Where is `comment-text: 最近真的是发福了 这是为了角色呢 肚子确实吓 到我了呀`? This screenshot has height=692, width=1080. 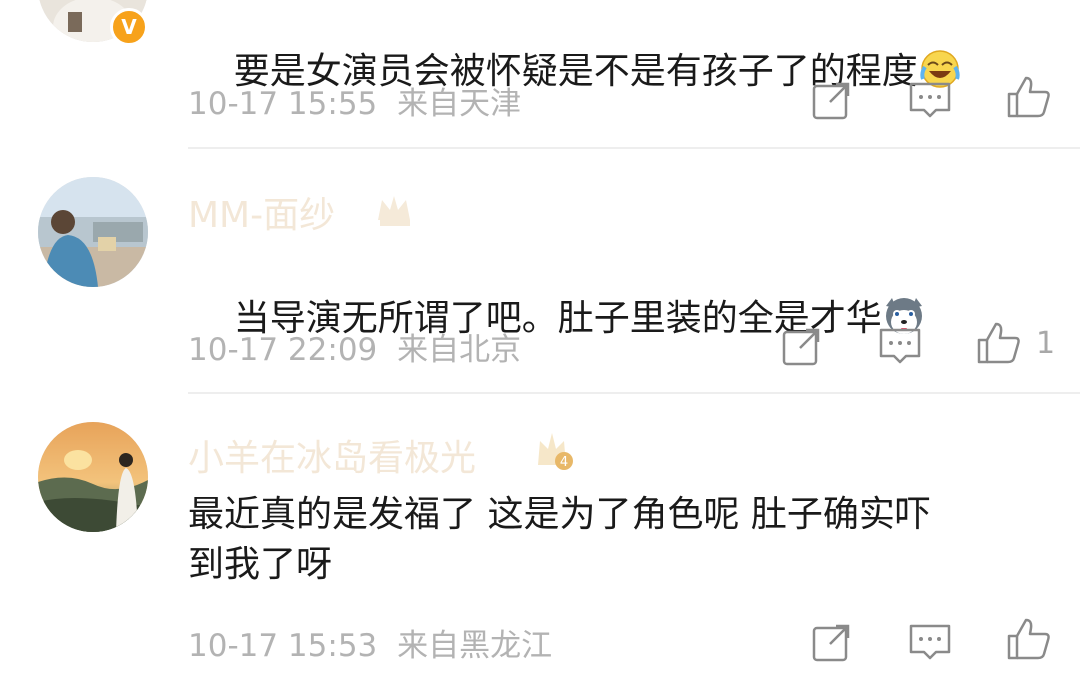 comment-text: 最近真的是发福了 这是为了角色呢 肚子确实吓 到我了呀 is located at coordinates (559, 539).